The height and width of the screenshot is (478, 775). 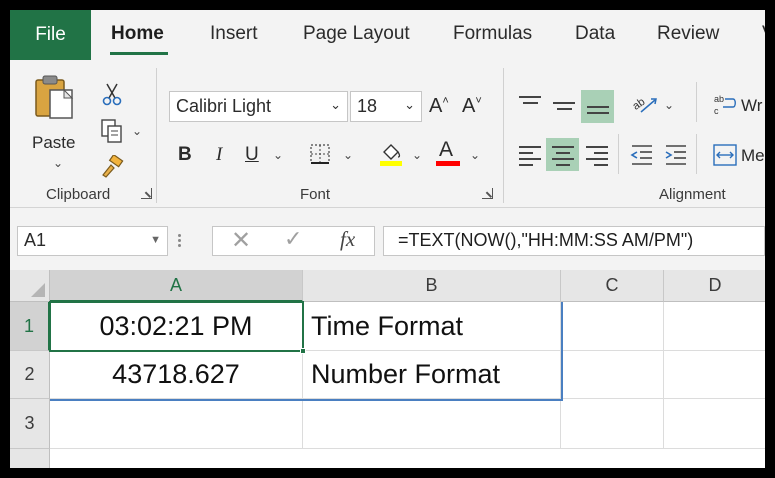 What do you see at coordinates (564, 106) in the screenshot?
I see `middle-align-icon` at bounding box center [564, 106].